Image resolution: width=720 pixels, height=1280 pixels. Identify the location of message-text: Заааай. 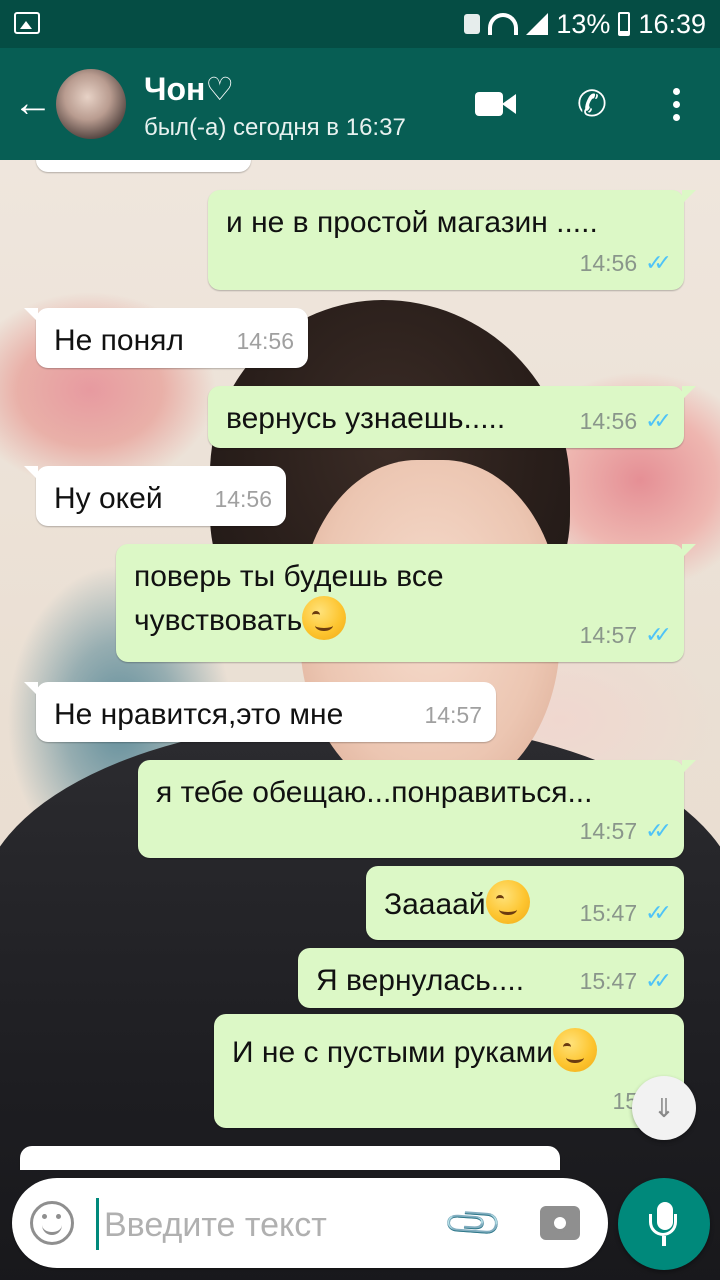
(435, 904).